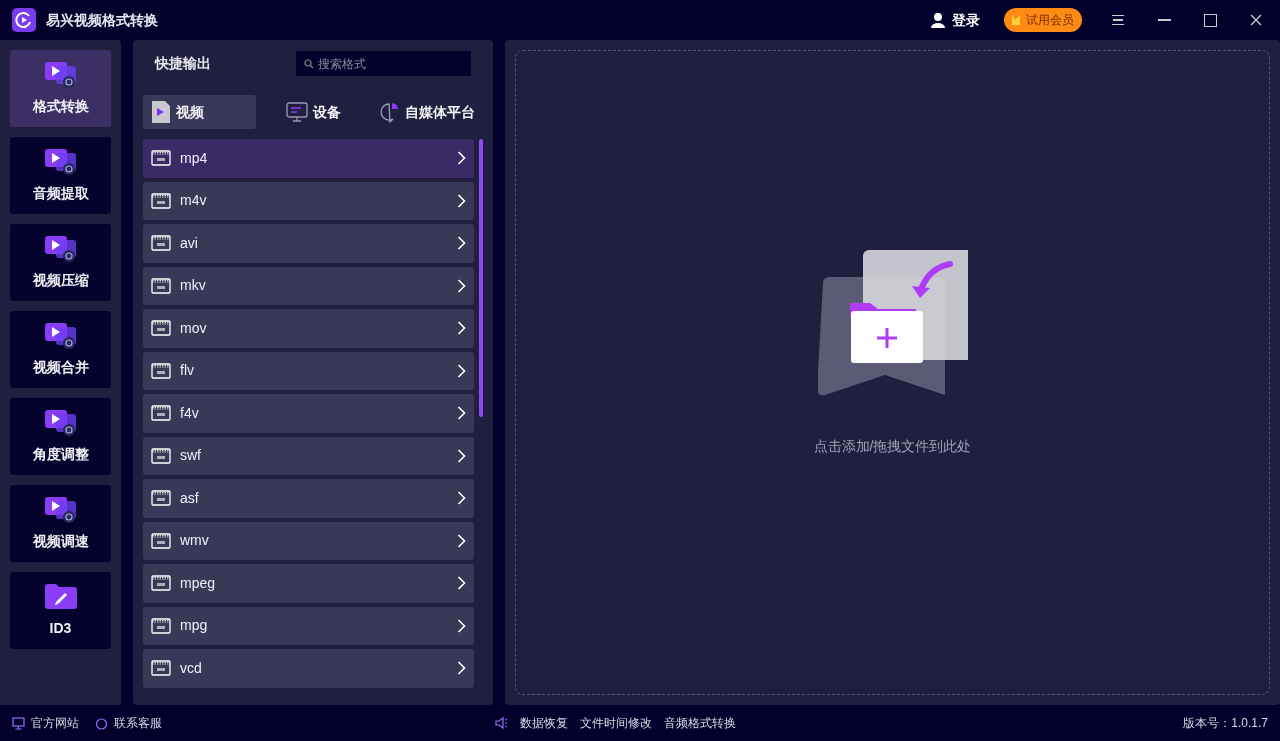  Describe the element at coordinates (308, 625) in the screenshot. I see `format-item: mpg` at that location.